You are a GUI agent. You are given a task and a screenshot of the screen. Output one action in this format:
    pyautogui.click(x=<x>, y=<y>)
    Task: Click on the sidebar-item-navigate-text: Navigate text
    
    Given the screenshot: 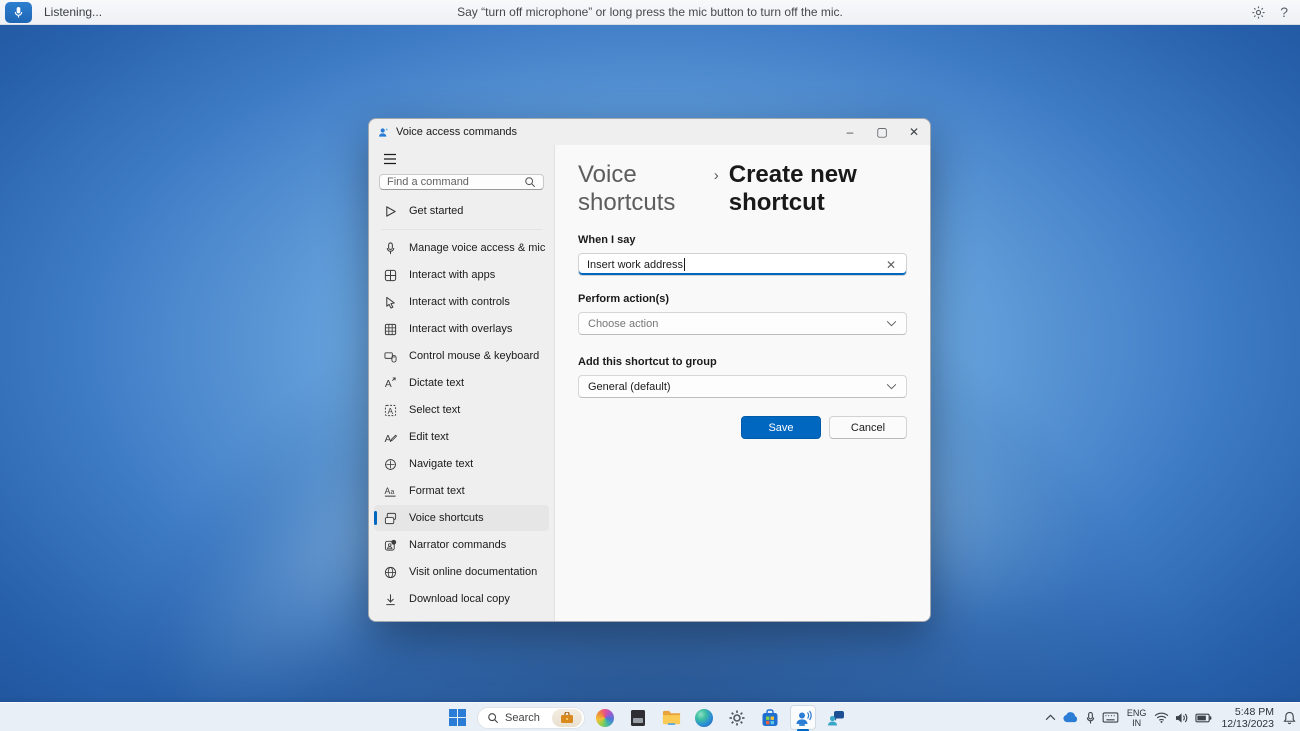 What is the action you would take?
    pyautogui.click(x=461, y=464)
    